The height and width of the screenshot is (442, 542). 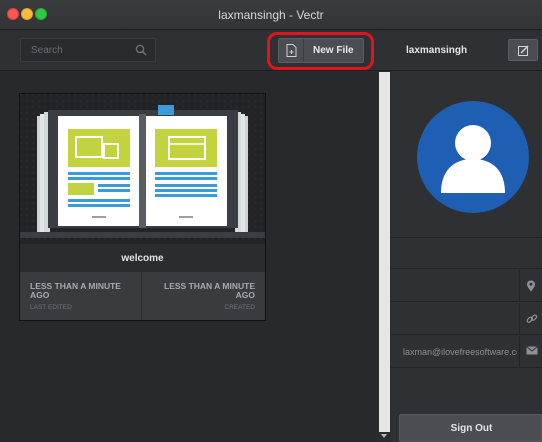 What do you see at coordinates (141, 50) in the screenshot?
I see `search-icon` at bounding box center [141, 50].